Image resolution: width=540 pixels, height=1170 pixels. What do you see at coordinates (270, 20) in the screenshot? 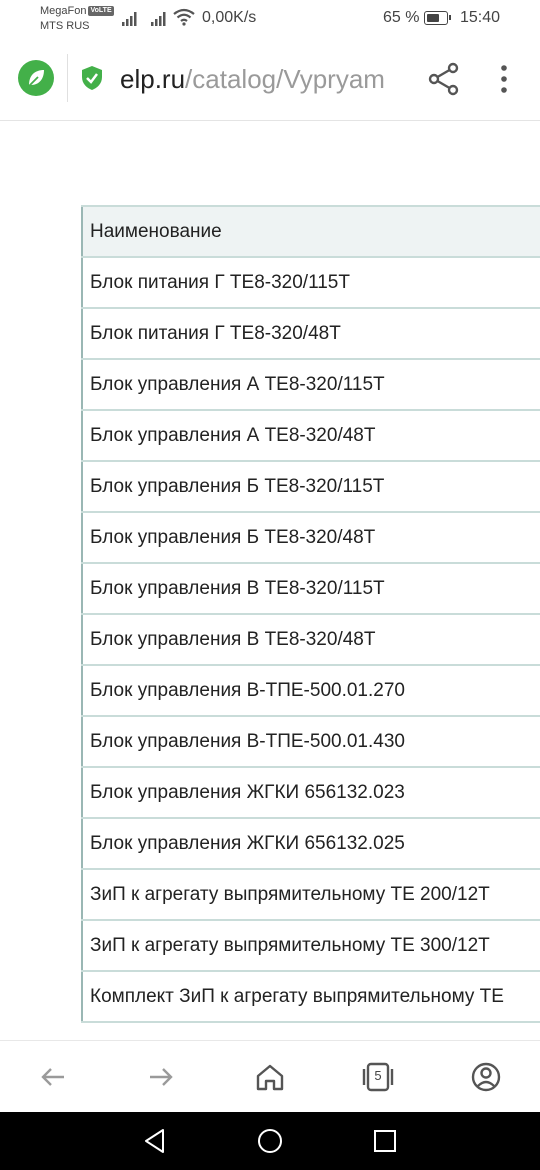
I see `status-bar: MegaFon VoLTE MTS RUS 0,00K/s 65 % 15:40` at bounding box center [270, 20].